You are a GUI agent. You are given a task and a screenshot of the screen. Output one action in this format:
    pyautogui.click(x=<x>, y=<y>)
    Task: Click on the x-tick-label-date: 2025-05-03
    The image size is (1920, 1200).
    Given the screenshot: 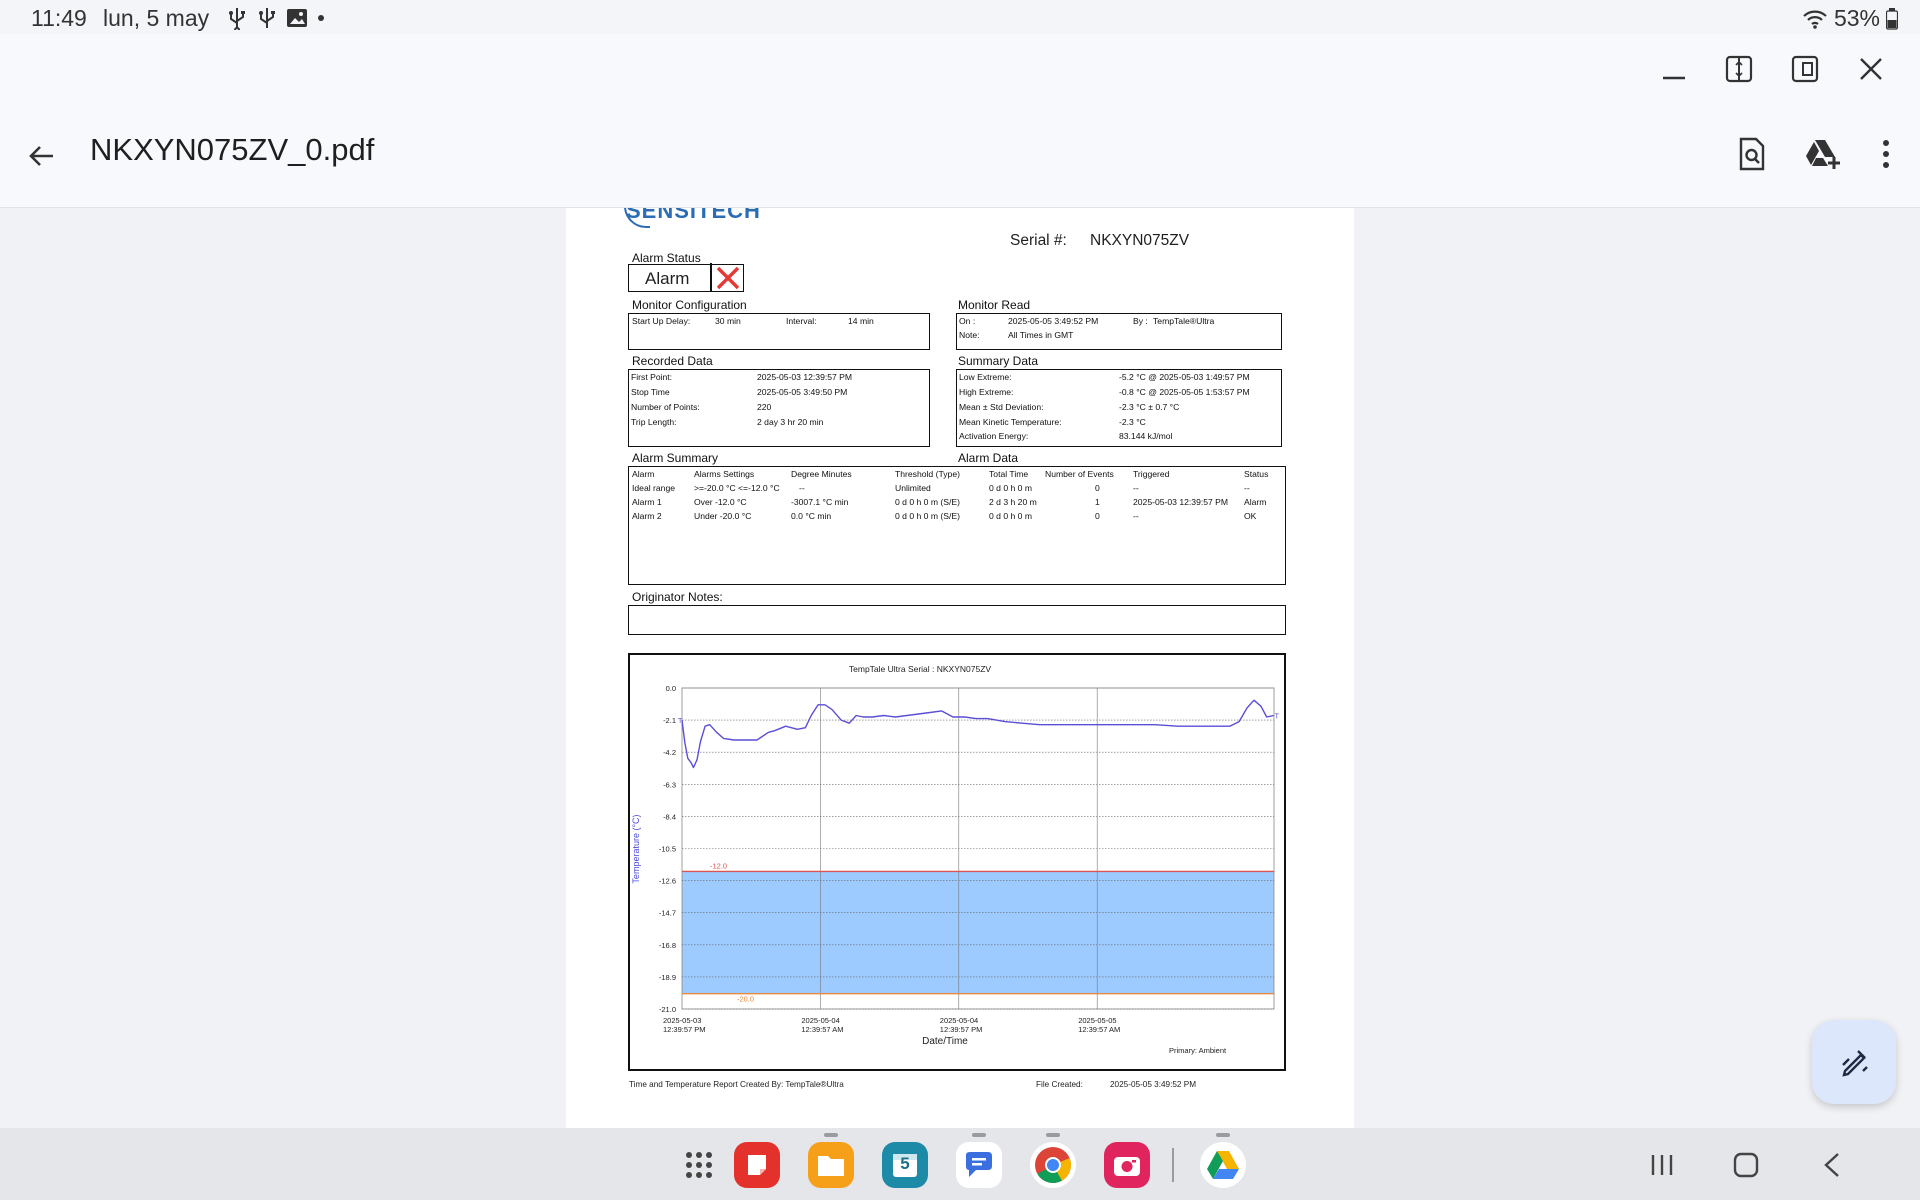 What is the action you would take?
    pyautogui.click(x=682, y=1020)
    